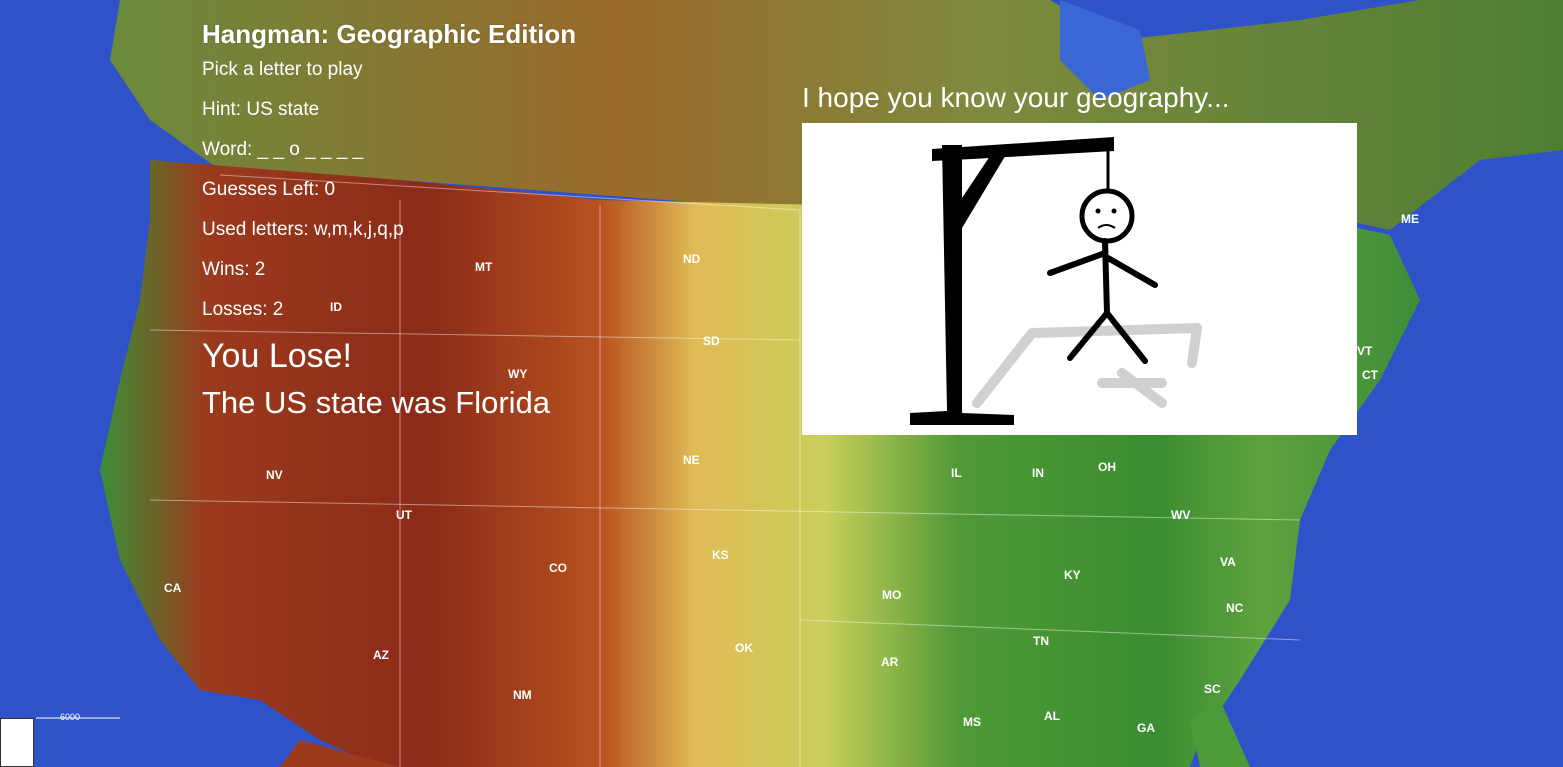 The width and height of the screenshot is (1563, 767). Describe the element at coordinates (890, 662) in the screenshot. I see `map-label: AR` at that location.